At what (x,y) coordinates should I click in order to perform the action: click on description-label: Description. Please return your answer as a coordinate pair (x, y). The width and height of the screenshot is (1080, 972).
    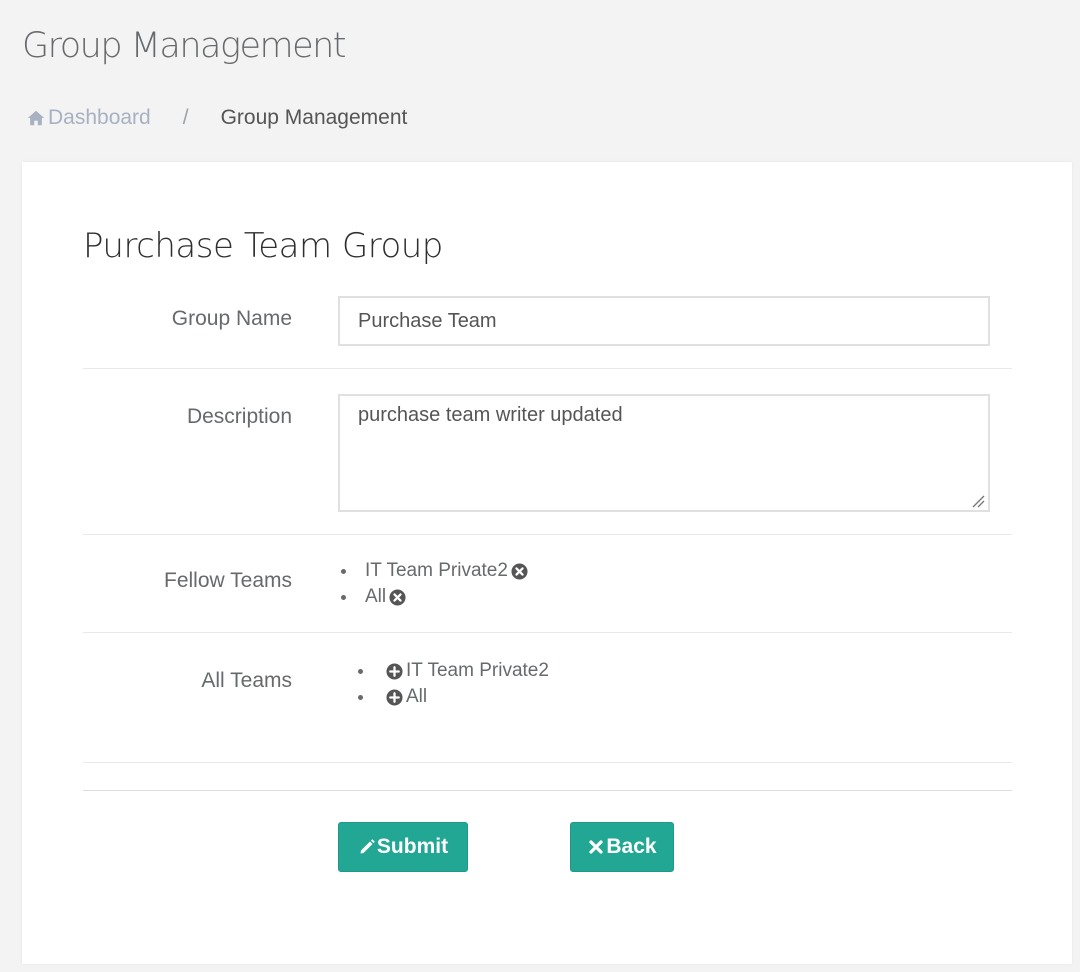
    Looking at the image, I should click on (239, 416).